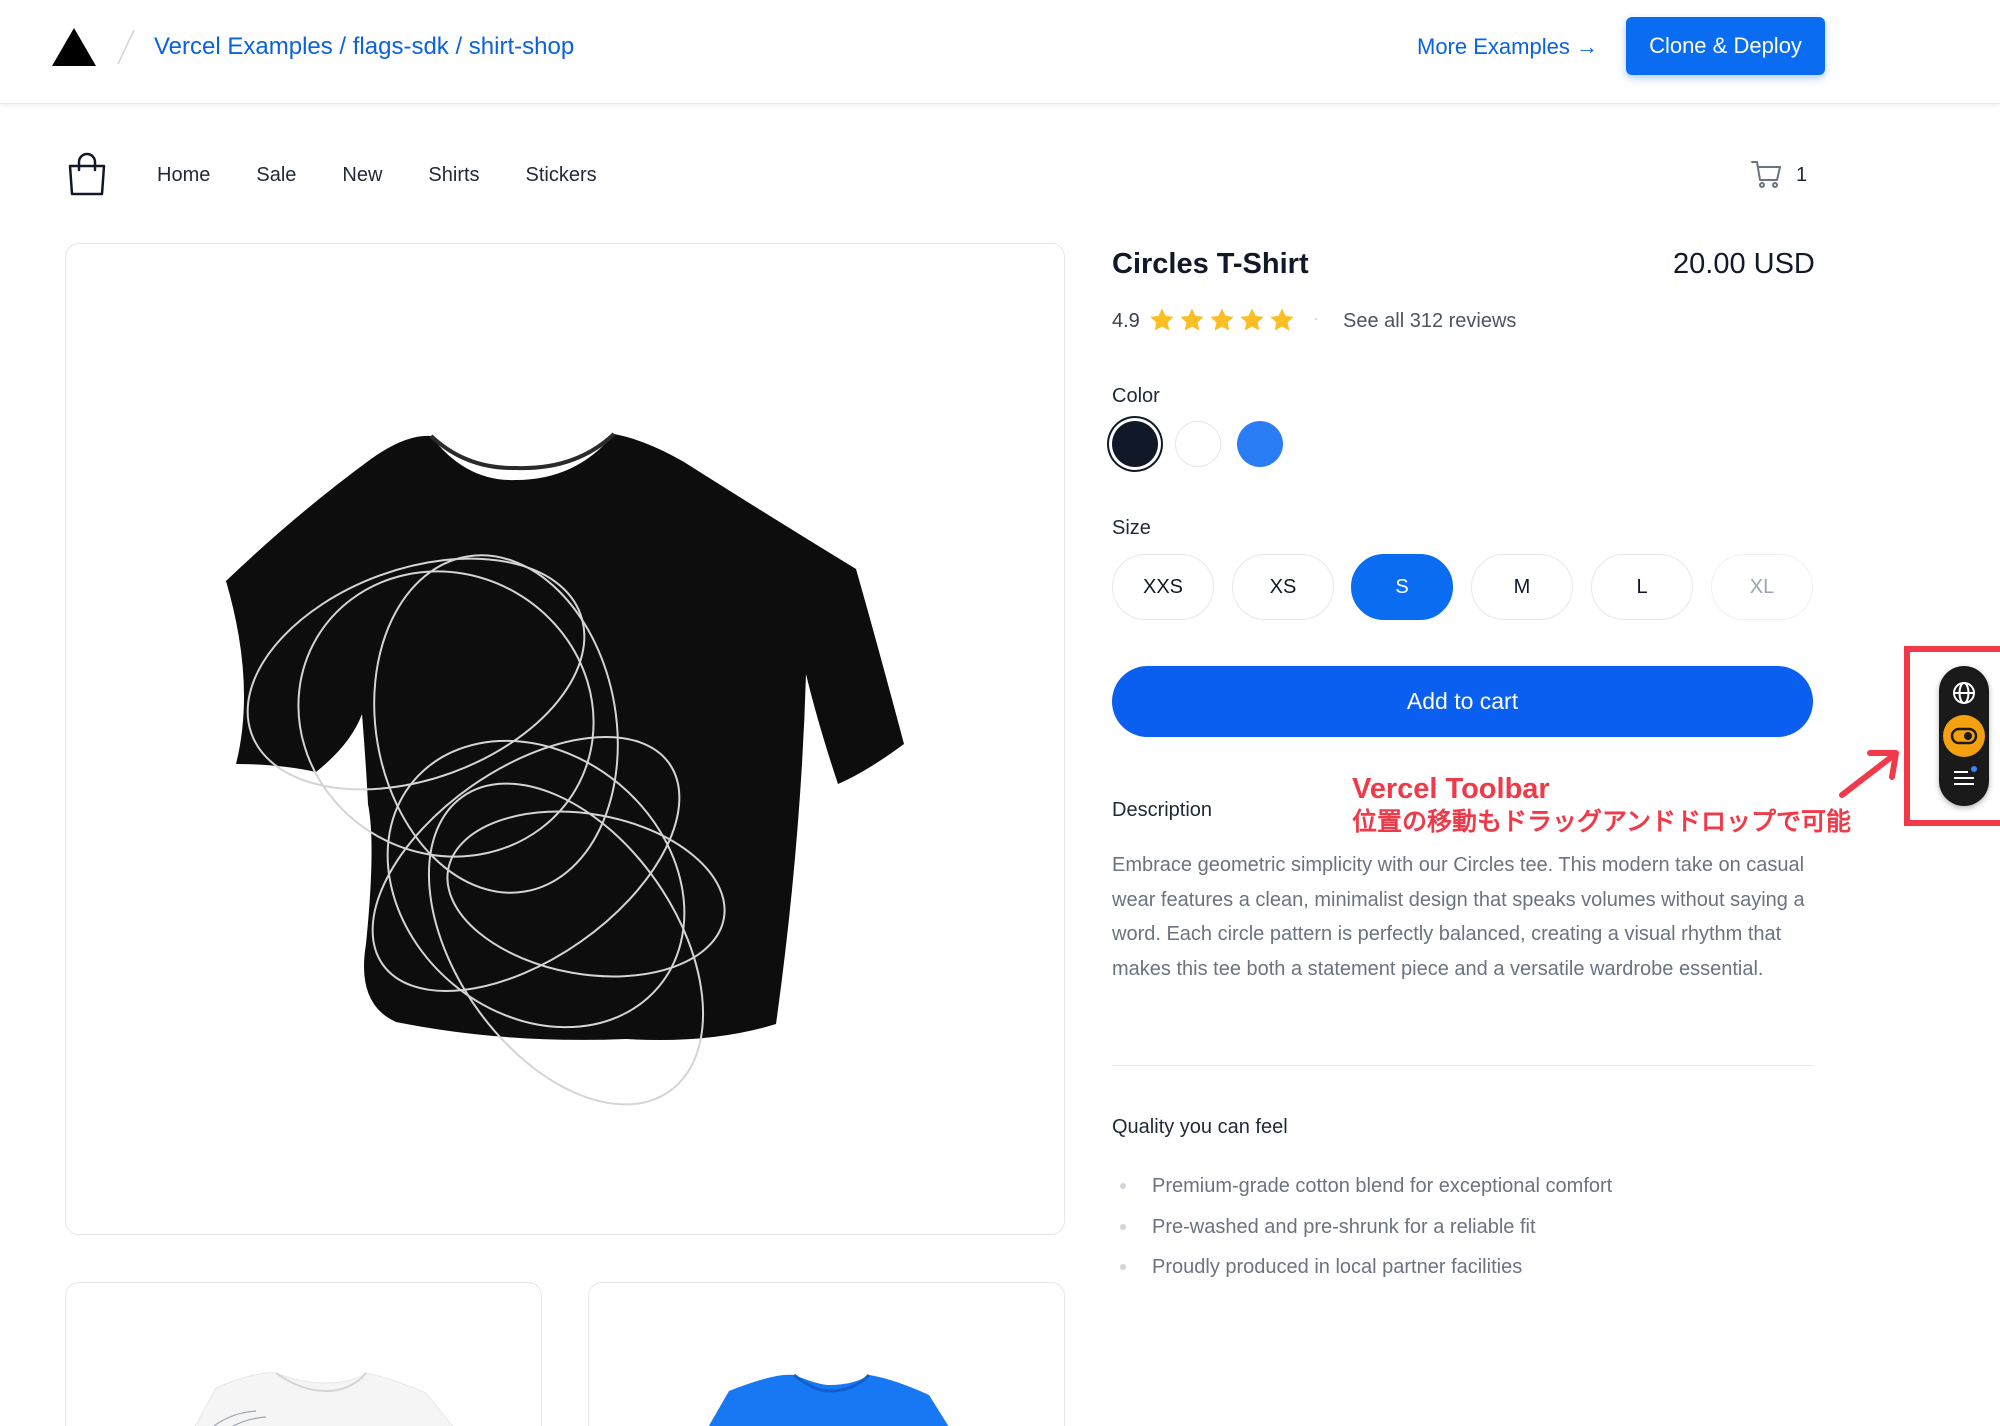 Image resolution: width=2000 pixels, height=1426 pixels. I want to click on nav-item-new: New, so click(362, 175).